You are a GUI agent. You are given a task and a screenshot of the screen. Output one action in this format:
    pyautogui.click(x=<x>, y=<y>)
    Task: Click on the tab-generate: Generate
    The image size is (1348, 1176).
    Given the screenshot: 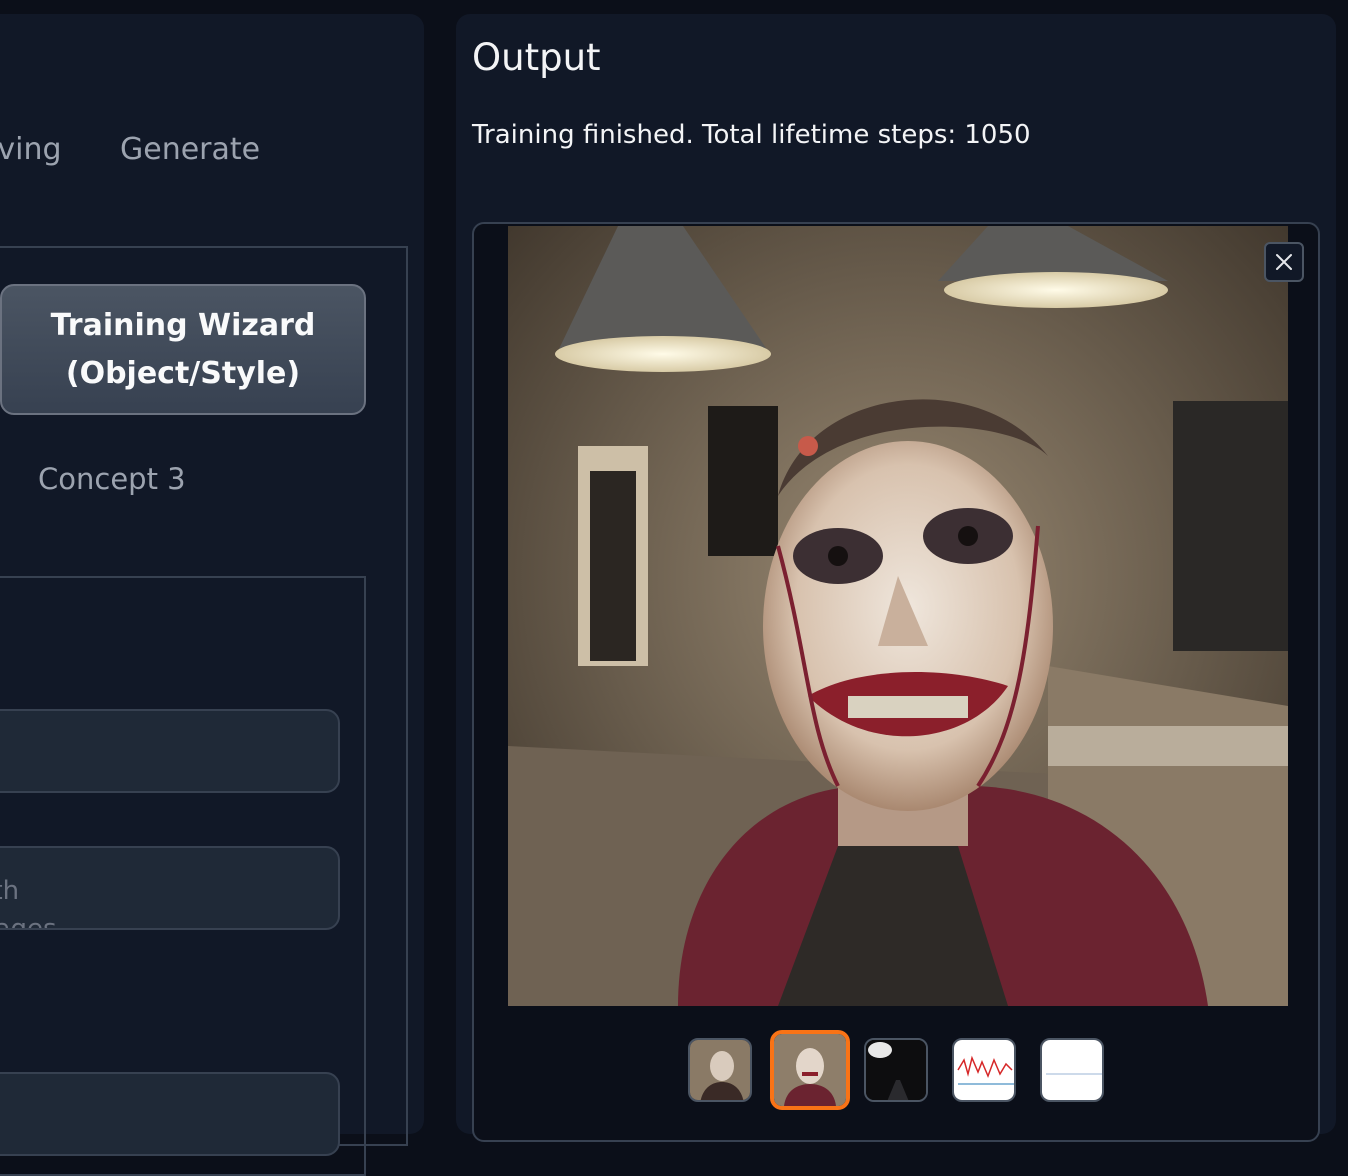 What is the action you would take?
    pyautogui.click(x=190, y=149)
    